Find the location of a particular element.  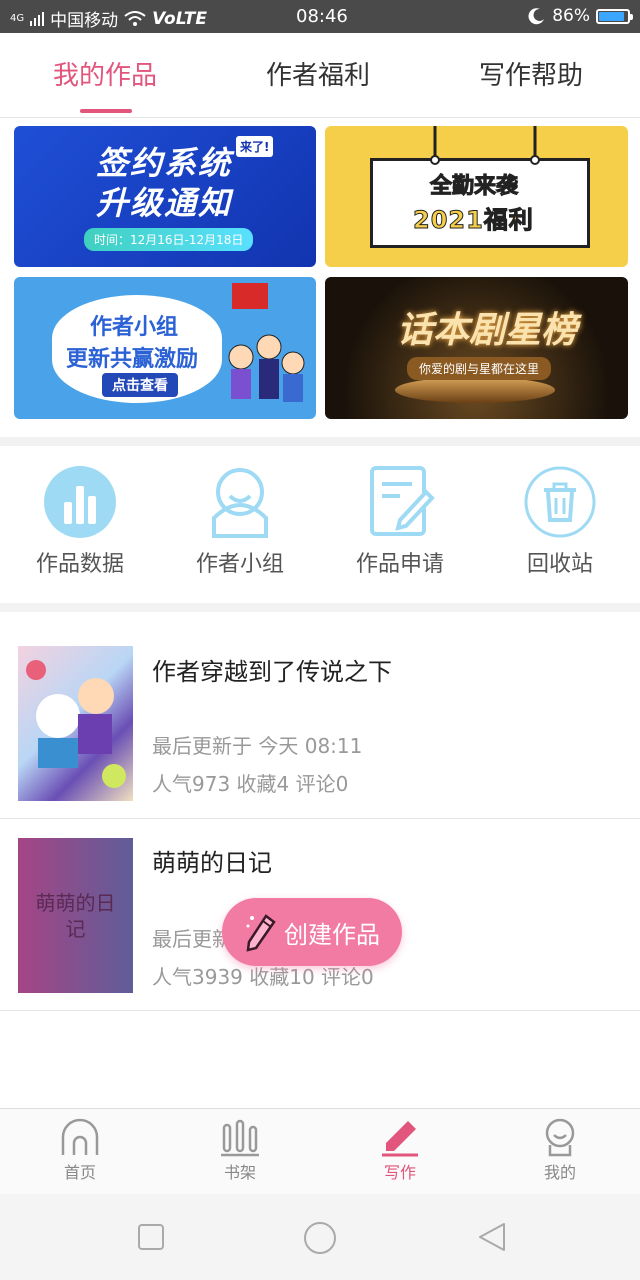

banner-title: 作者小组 is located at coordinates (134, 327).